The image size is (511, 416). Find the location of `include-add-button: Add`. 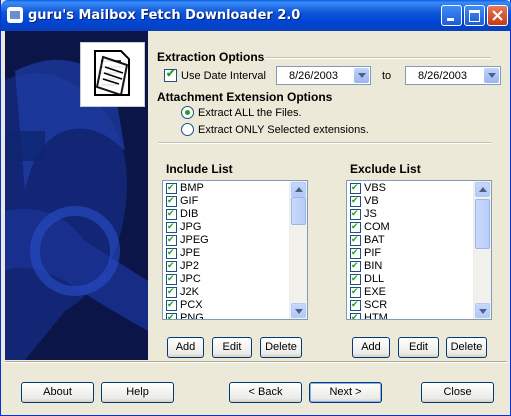

include-add-button: Add is located at coordinates (185, 347).